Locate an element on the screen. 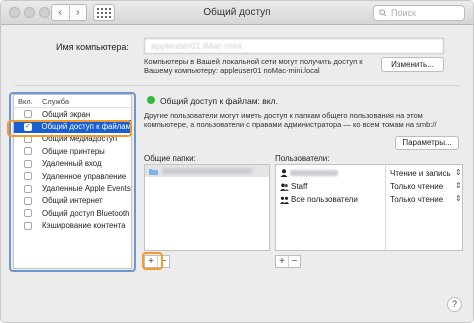 This screenshot has width=474, height=323. folder-name is located at coordinates (207, 171).